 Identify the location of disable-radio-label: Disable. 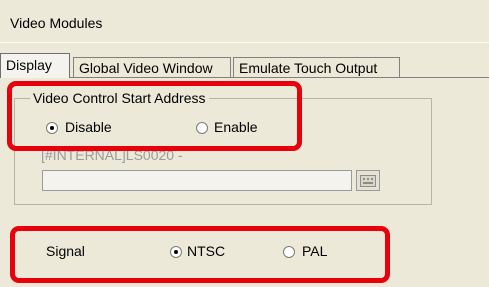
(88, 127).